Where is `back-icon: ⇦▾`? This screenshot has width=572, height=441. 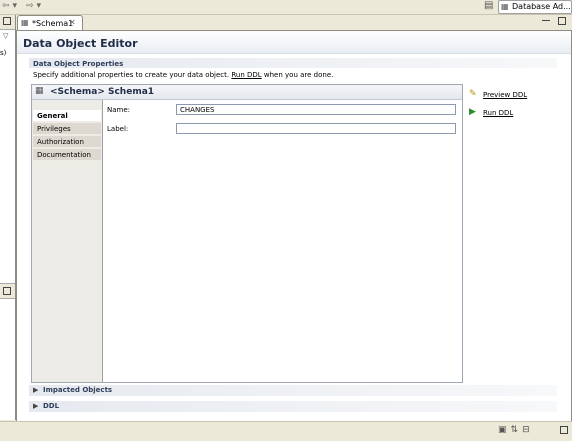 back-icon: ⇦▾ is located at coordinates (11, 6).